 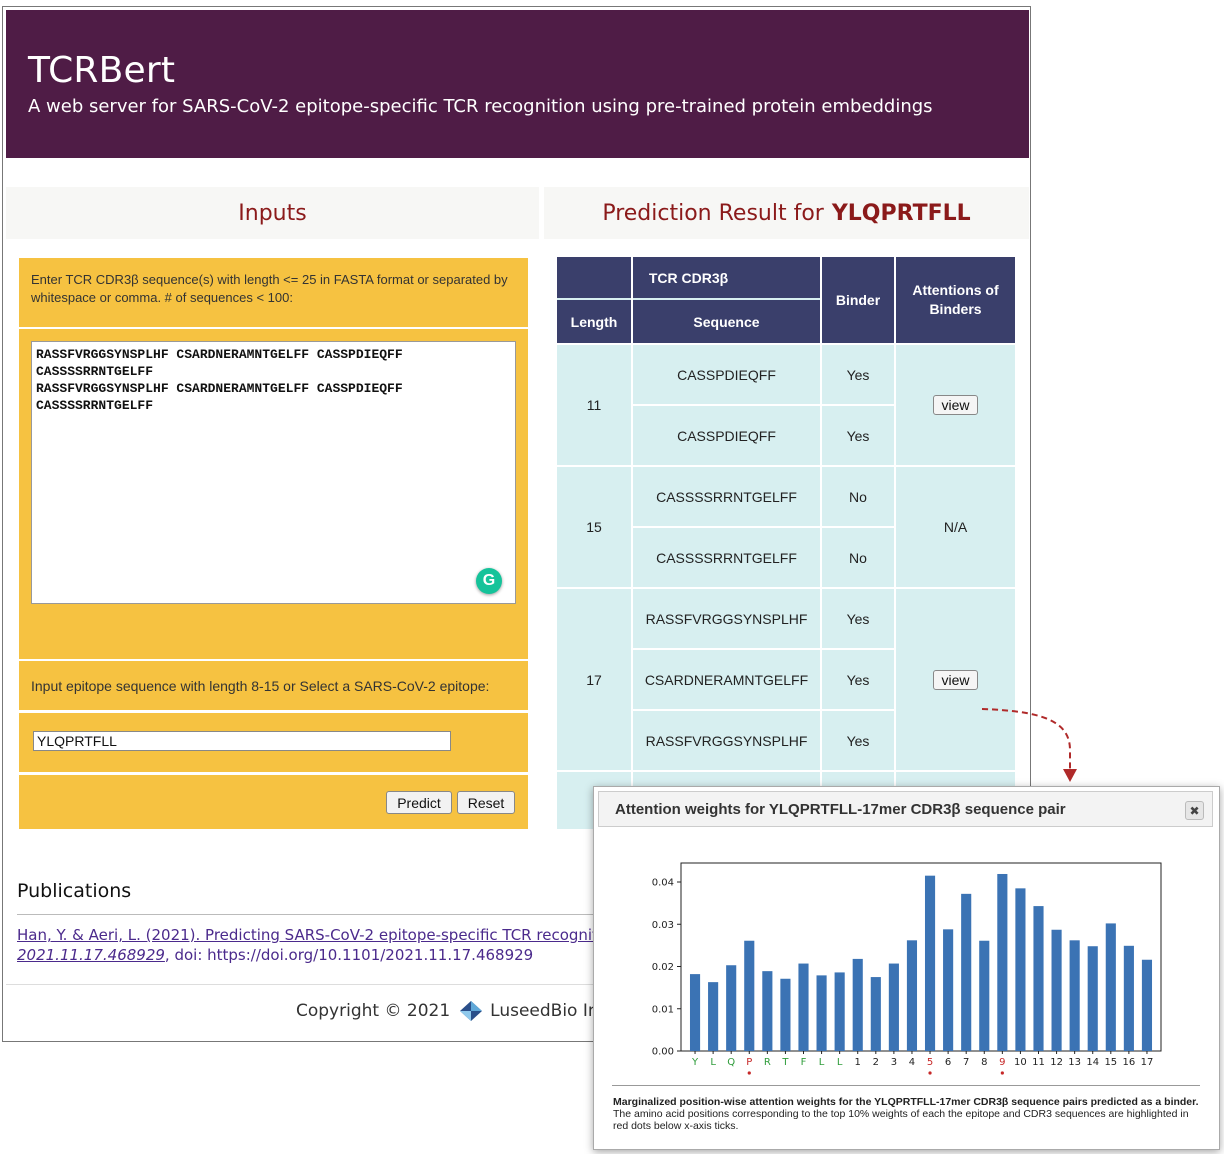 I want to click on close-icon: ✖, so click(x=1194, y=810).